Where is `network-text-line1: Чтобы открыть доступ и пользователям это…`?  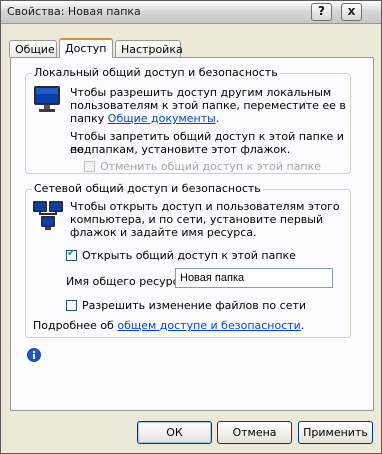 network-text-line1: Чтобы открыть доступ и пользователям это… is located at coordinates (205, 206).